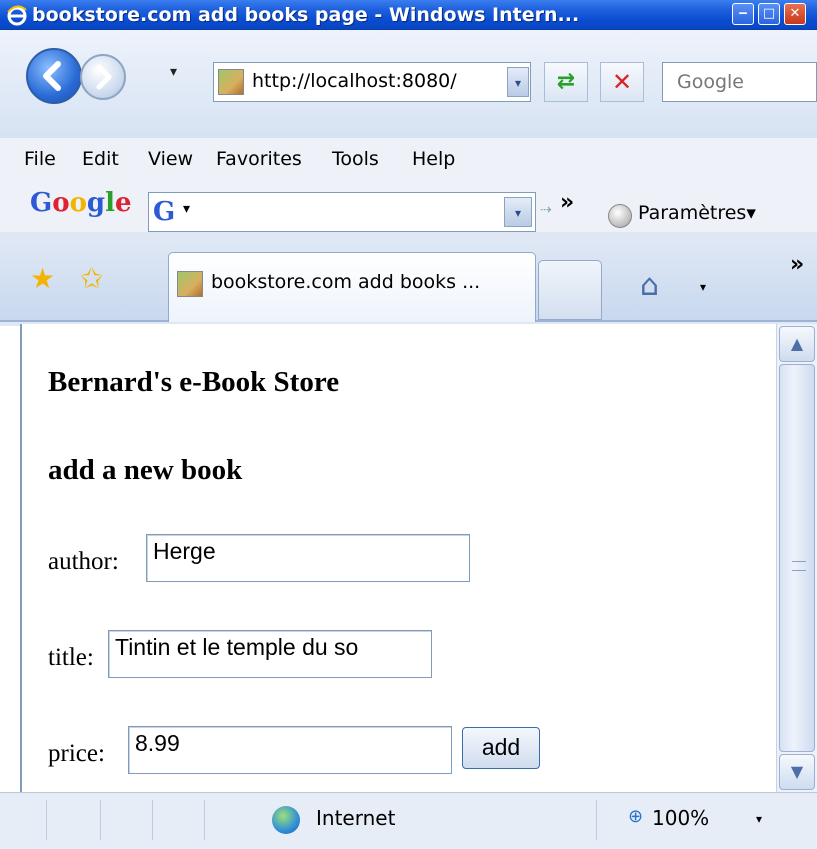 The width and height of the screenshot is (817, 849). I want to click on author-label: author:, so click(83, 561).